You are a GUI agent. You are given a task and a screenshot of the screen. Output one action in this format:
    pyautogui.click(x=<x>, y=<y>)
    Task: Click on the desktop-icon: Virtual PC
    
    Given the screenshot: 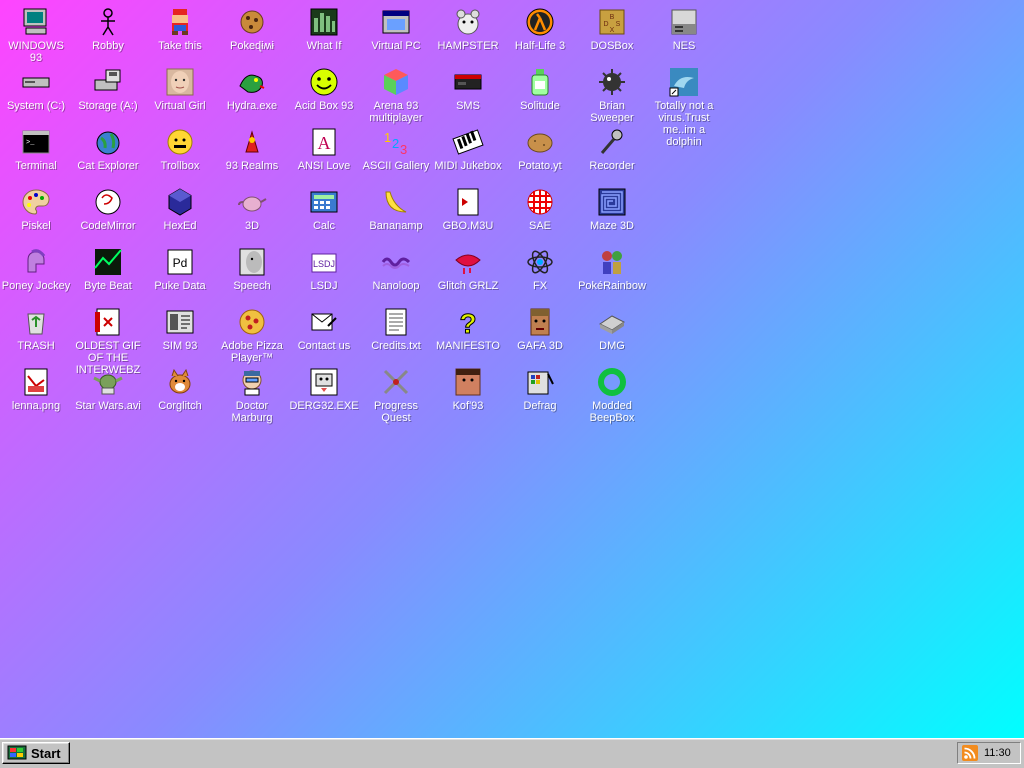 What is the action you would take?
    pyautogui.click(x=396, y=30)
    